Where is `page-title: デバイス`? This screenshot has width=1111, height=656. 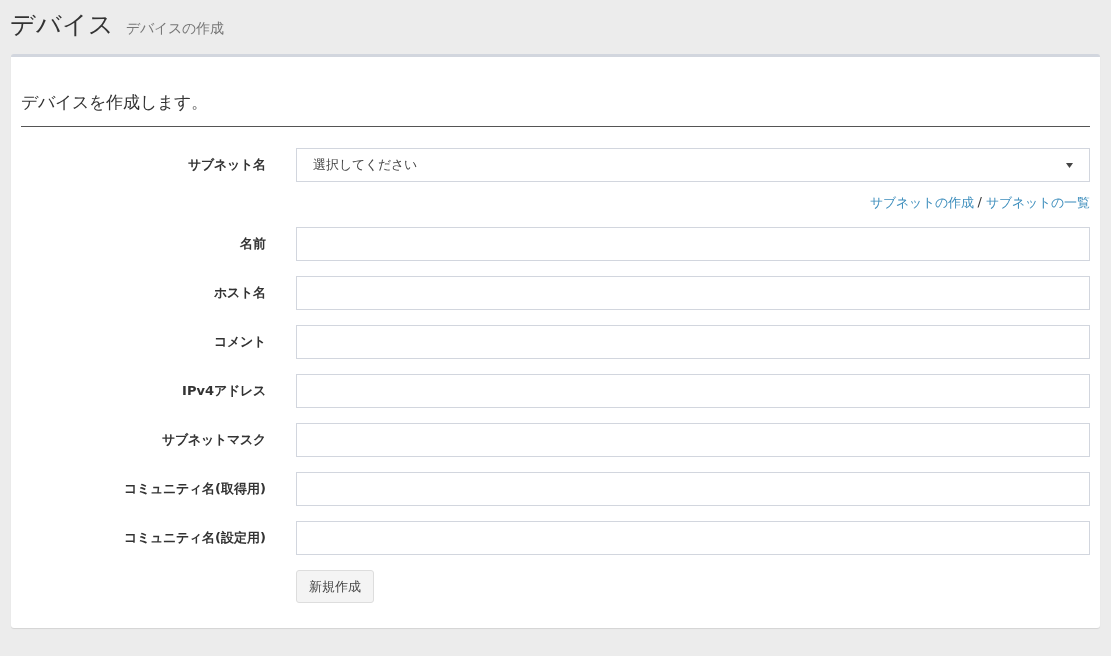
page-title: デバイス is located at coordinates (62, 25).